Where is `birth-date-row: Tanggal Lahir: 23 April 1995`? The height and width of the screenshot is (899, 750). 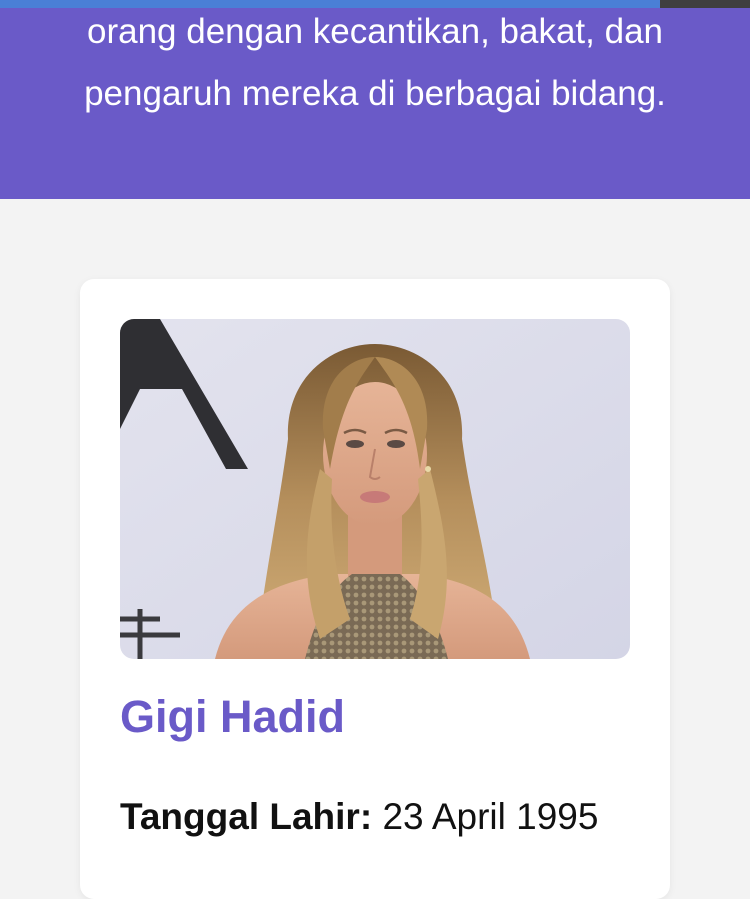
birth-date-row: Tanggal Lahir: 23 April 1995 is located at coordinates (359, 817).